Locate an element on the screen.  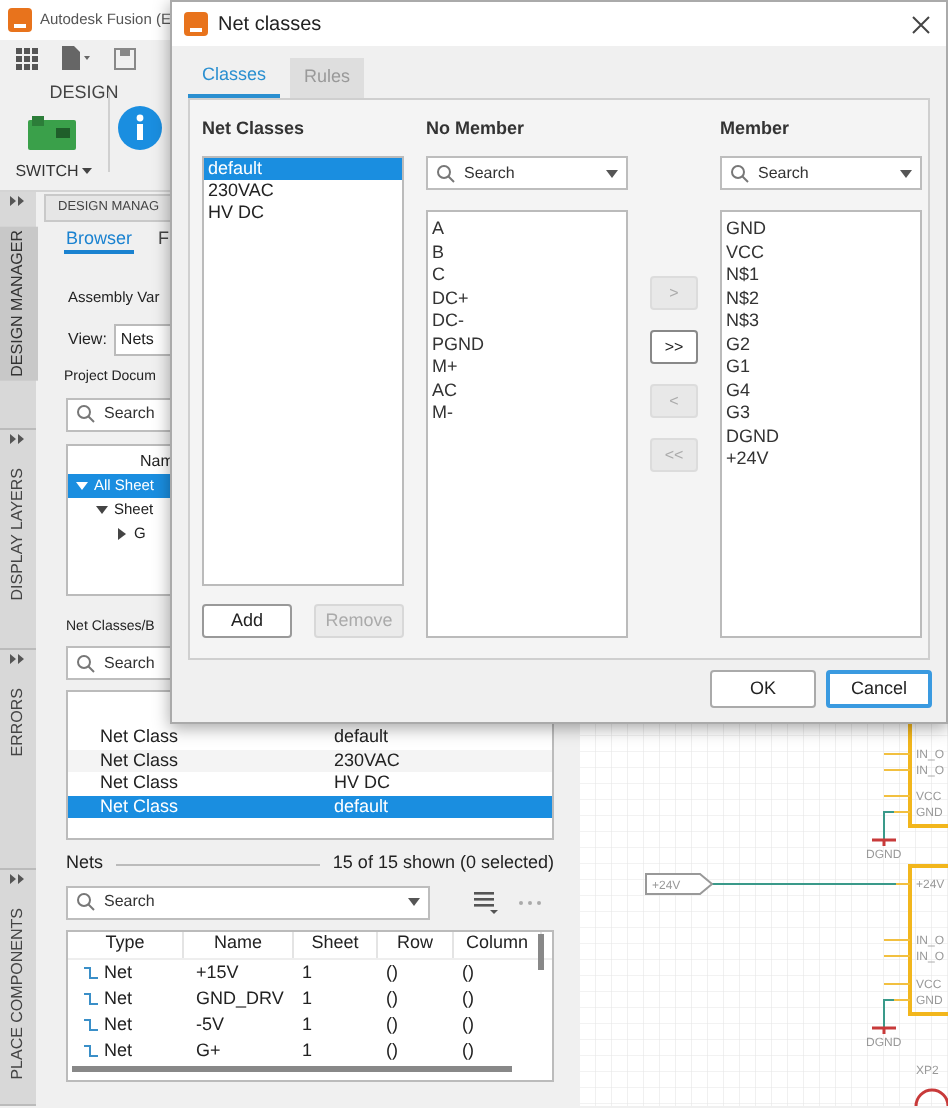
close-icon is located at coordinates (921, 24).